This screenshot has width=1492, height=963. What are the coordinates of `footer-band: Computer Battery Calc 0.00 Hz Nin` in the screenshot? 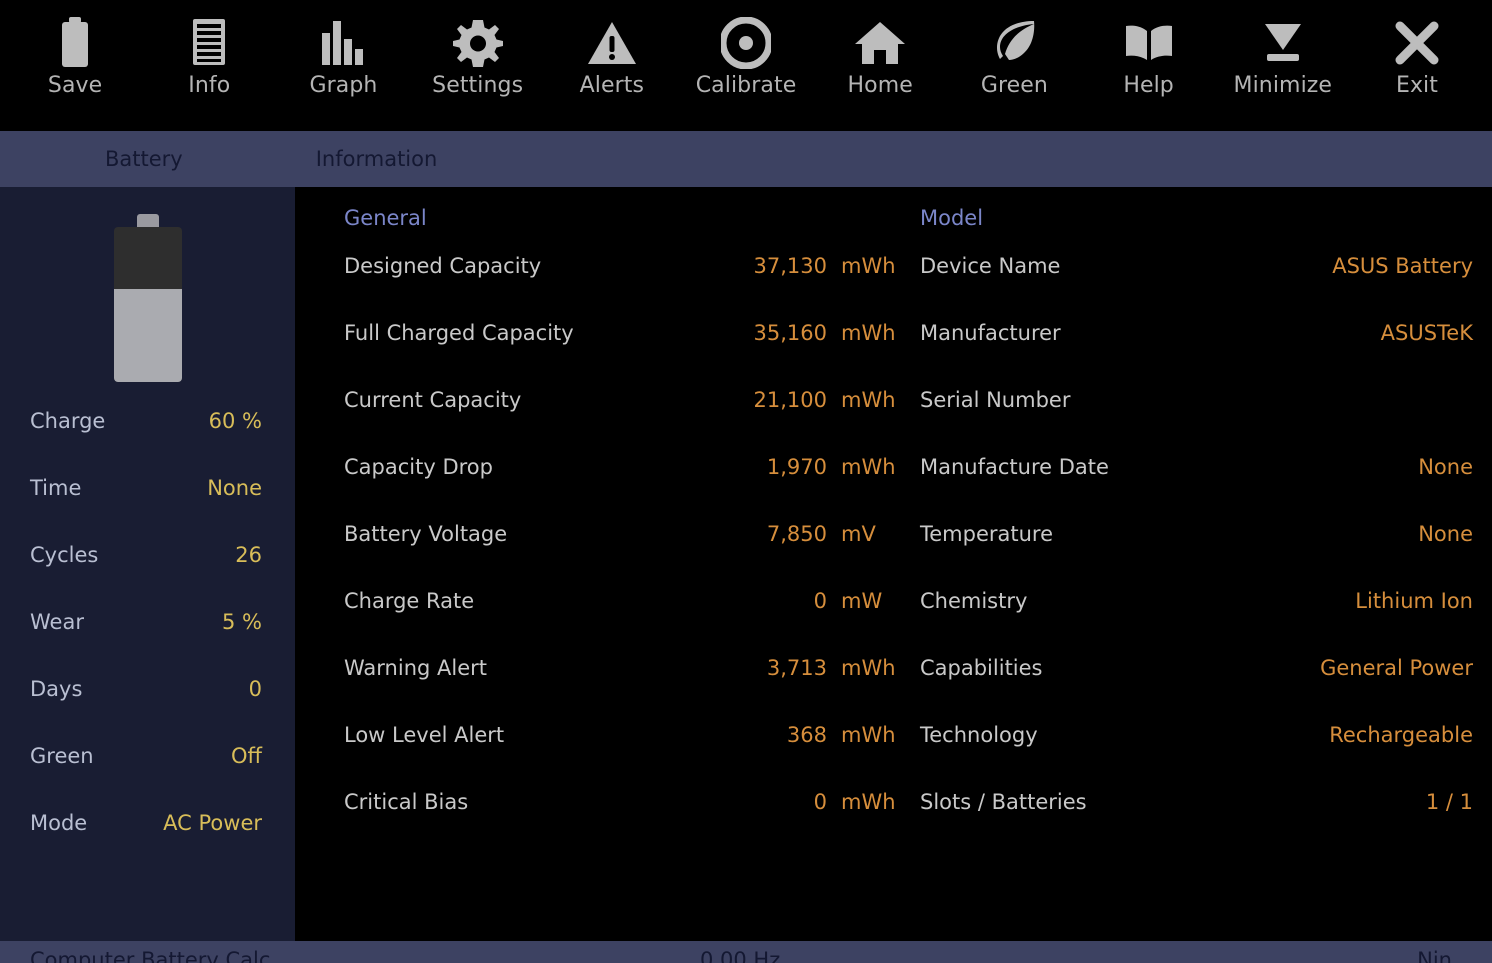 It's located at (746, 952).